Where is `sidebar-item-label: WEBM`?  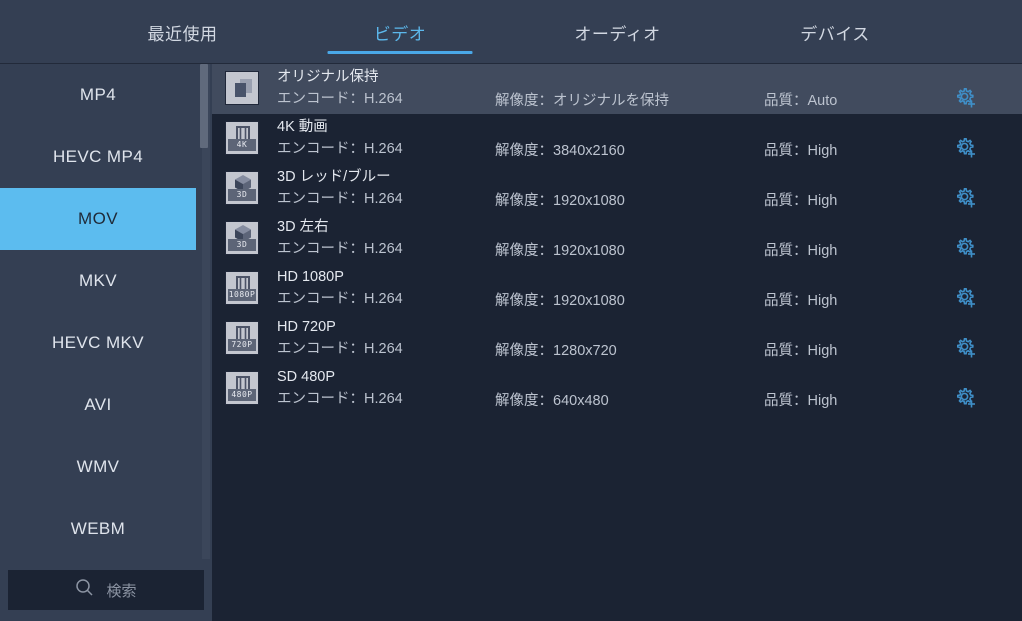 sidebar-item-label: WEBM is located at coordinates (98, 528).